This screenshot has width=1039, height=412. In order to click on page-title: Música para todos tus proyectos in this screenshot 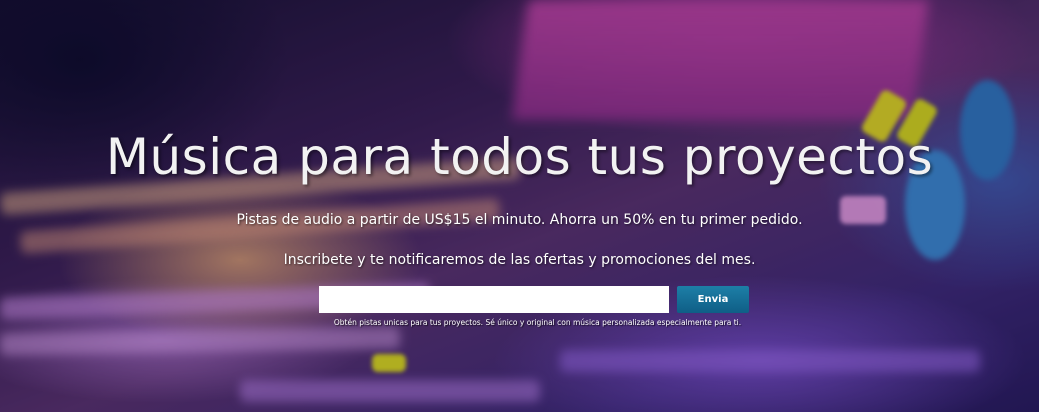, I will do `click(519, 157)`.